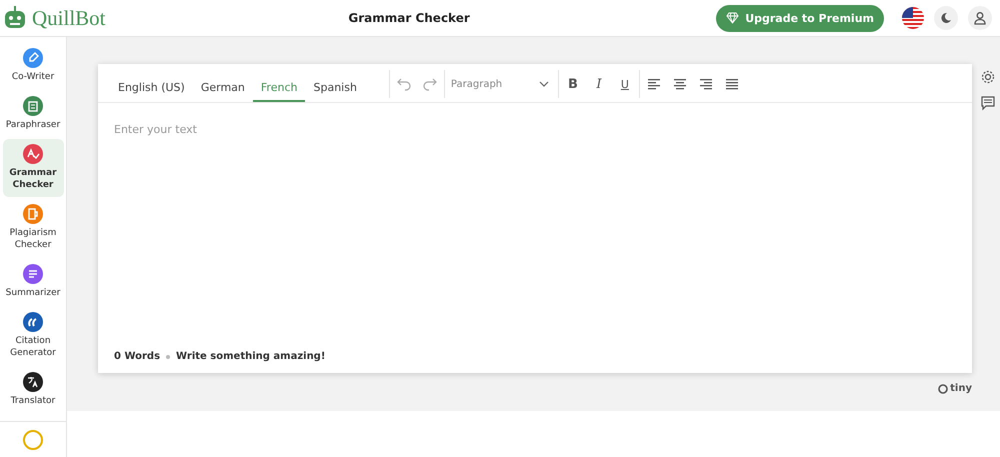  What do you see at coordinates (624, 84) in the screenshot?
I see `format-button: U` at bounding box center [624, 84].